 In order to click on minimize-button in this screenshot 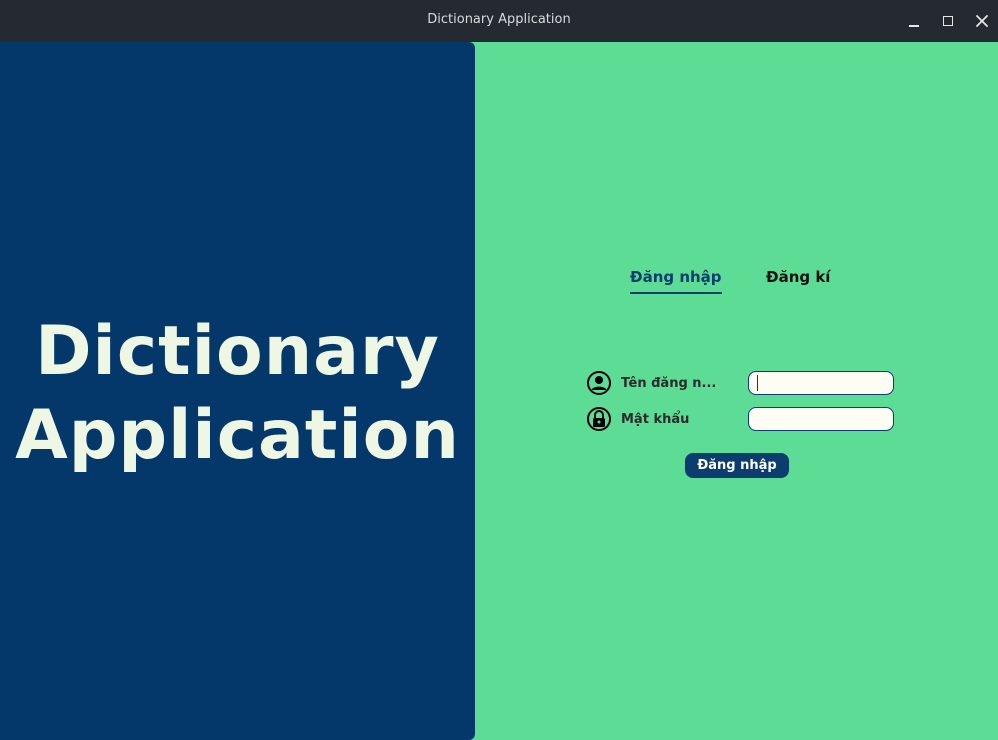, I will do `click(914, 21)`.